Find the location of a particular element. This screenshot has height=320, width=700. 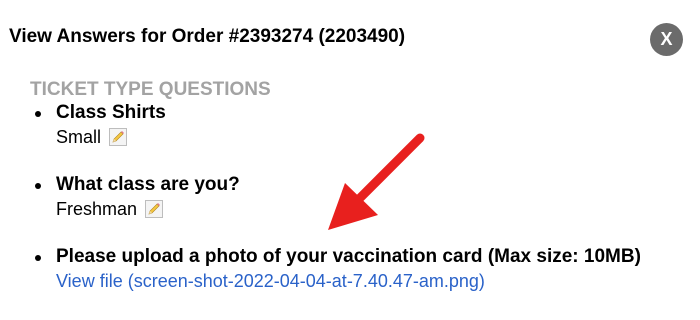

question-item: Class Shirts Small is located at coordinates (335, 125).